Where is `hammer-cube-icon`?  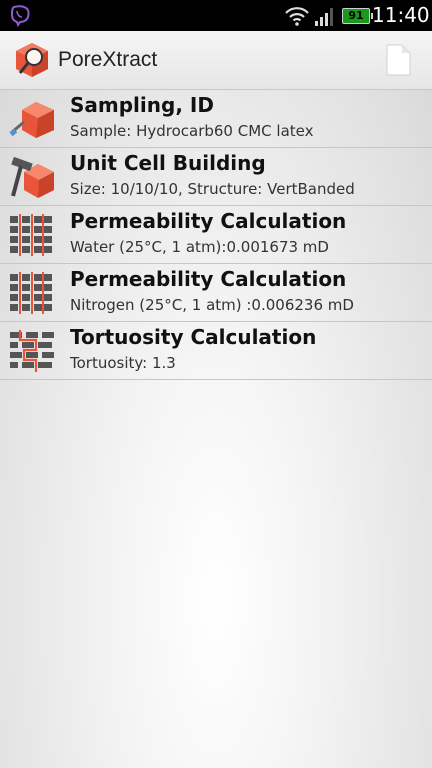
hammer-cube-icon is located at coordinates (32, 177).